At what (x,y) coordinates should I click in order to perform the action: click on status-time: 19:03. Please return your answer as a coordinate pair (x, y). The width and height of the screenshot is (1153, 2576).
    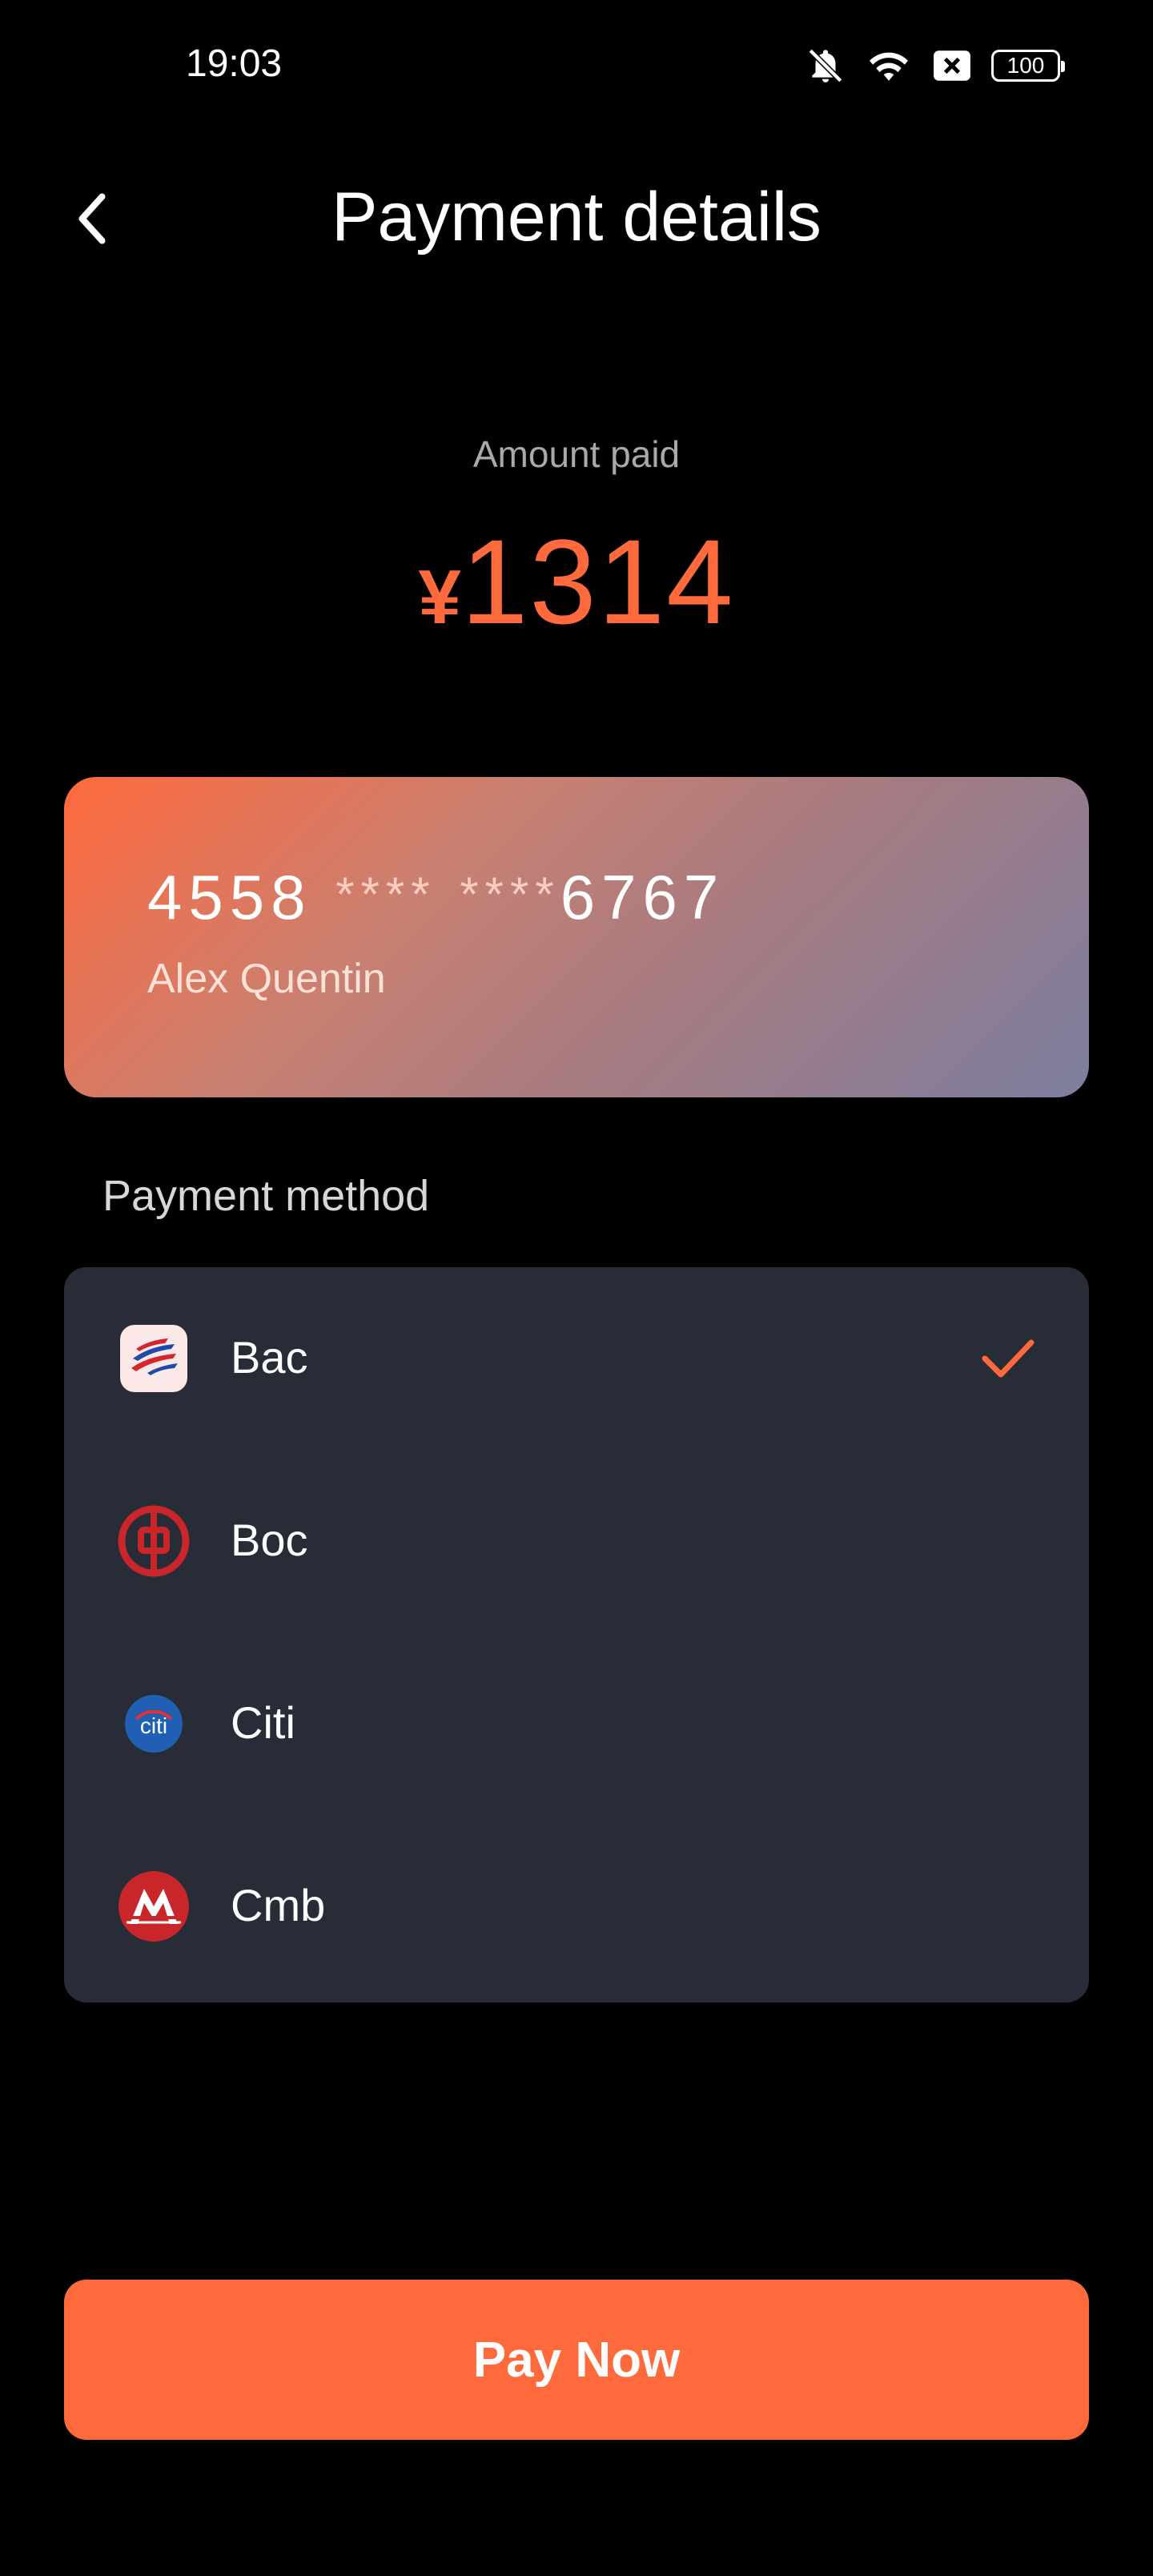
    Looking at the image, I should click on (234, 63).